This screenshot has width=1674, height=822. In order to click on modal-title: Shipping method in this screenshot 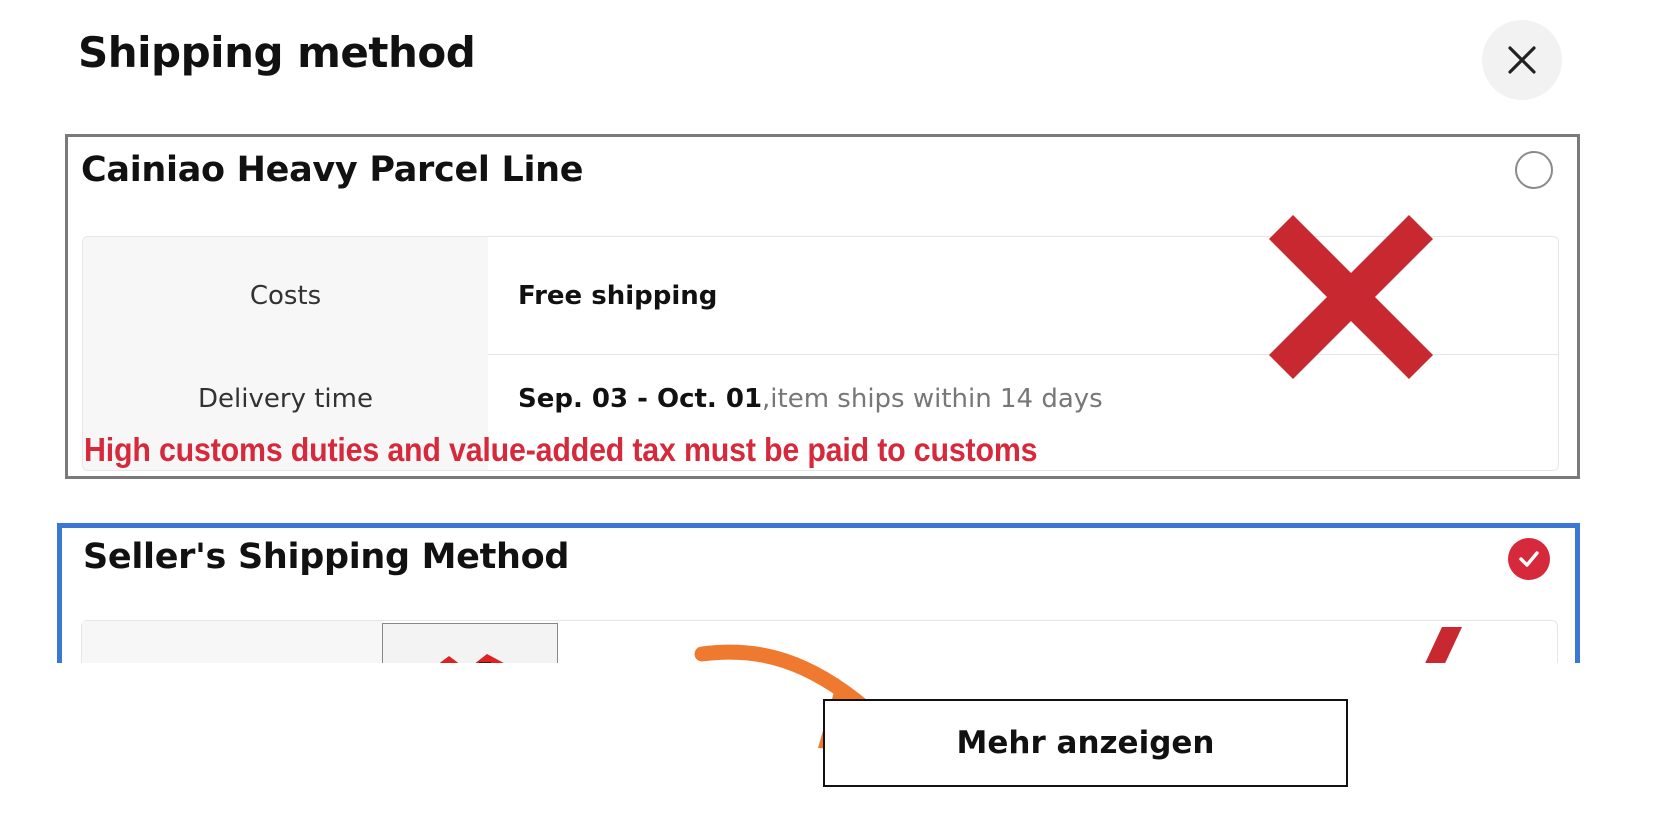, I will do `click(277, 52)`.